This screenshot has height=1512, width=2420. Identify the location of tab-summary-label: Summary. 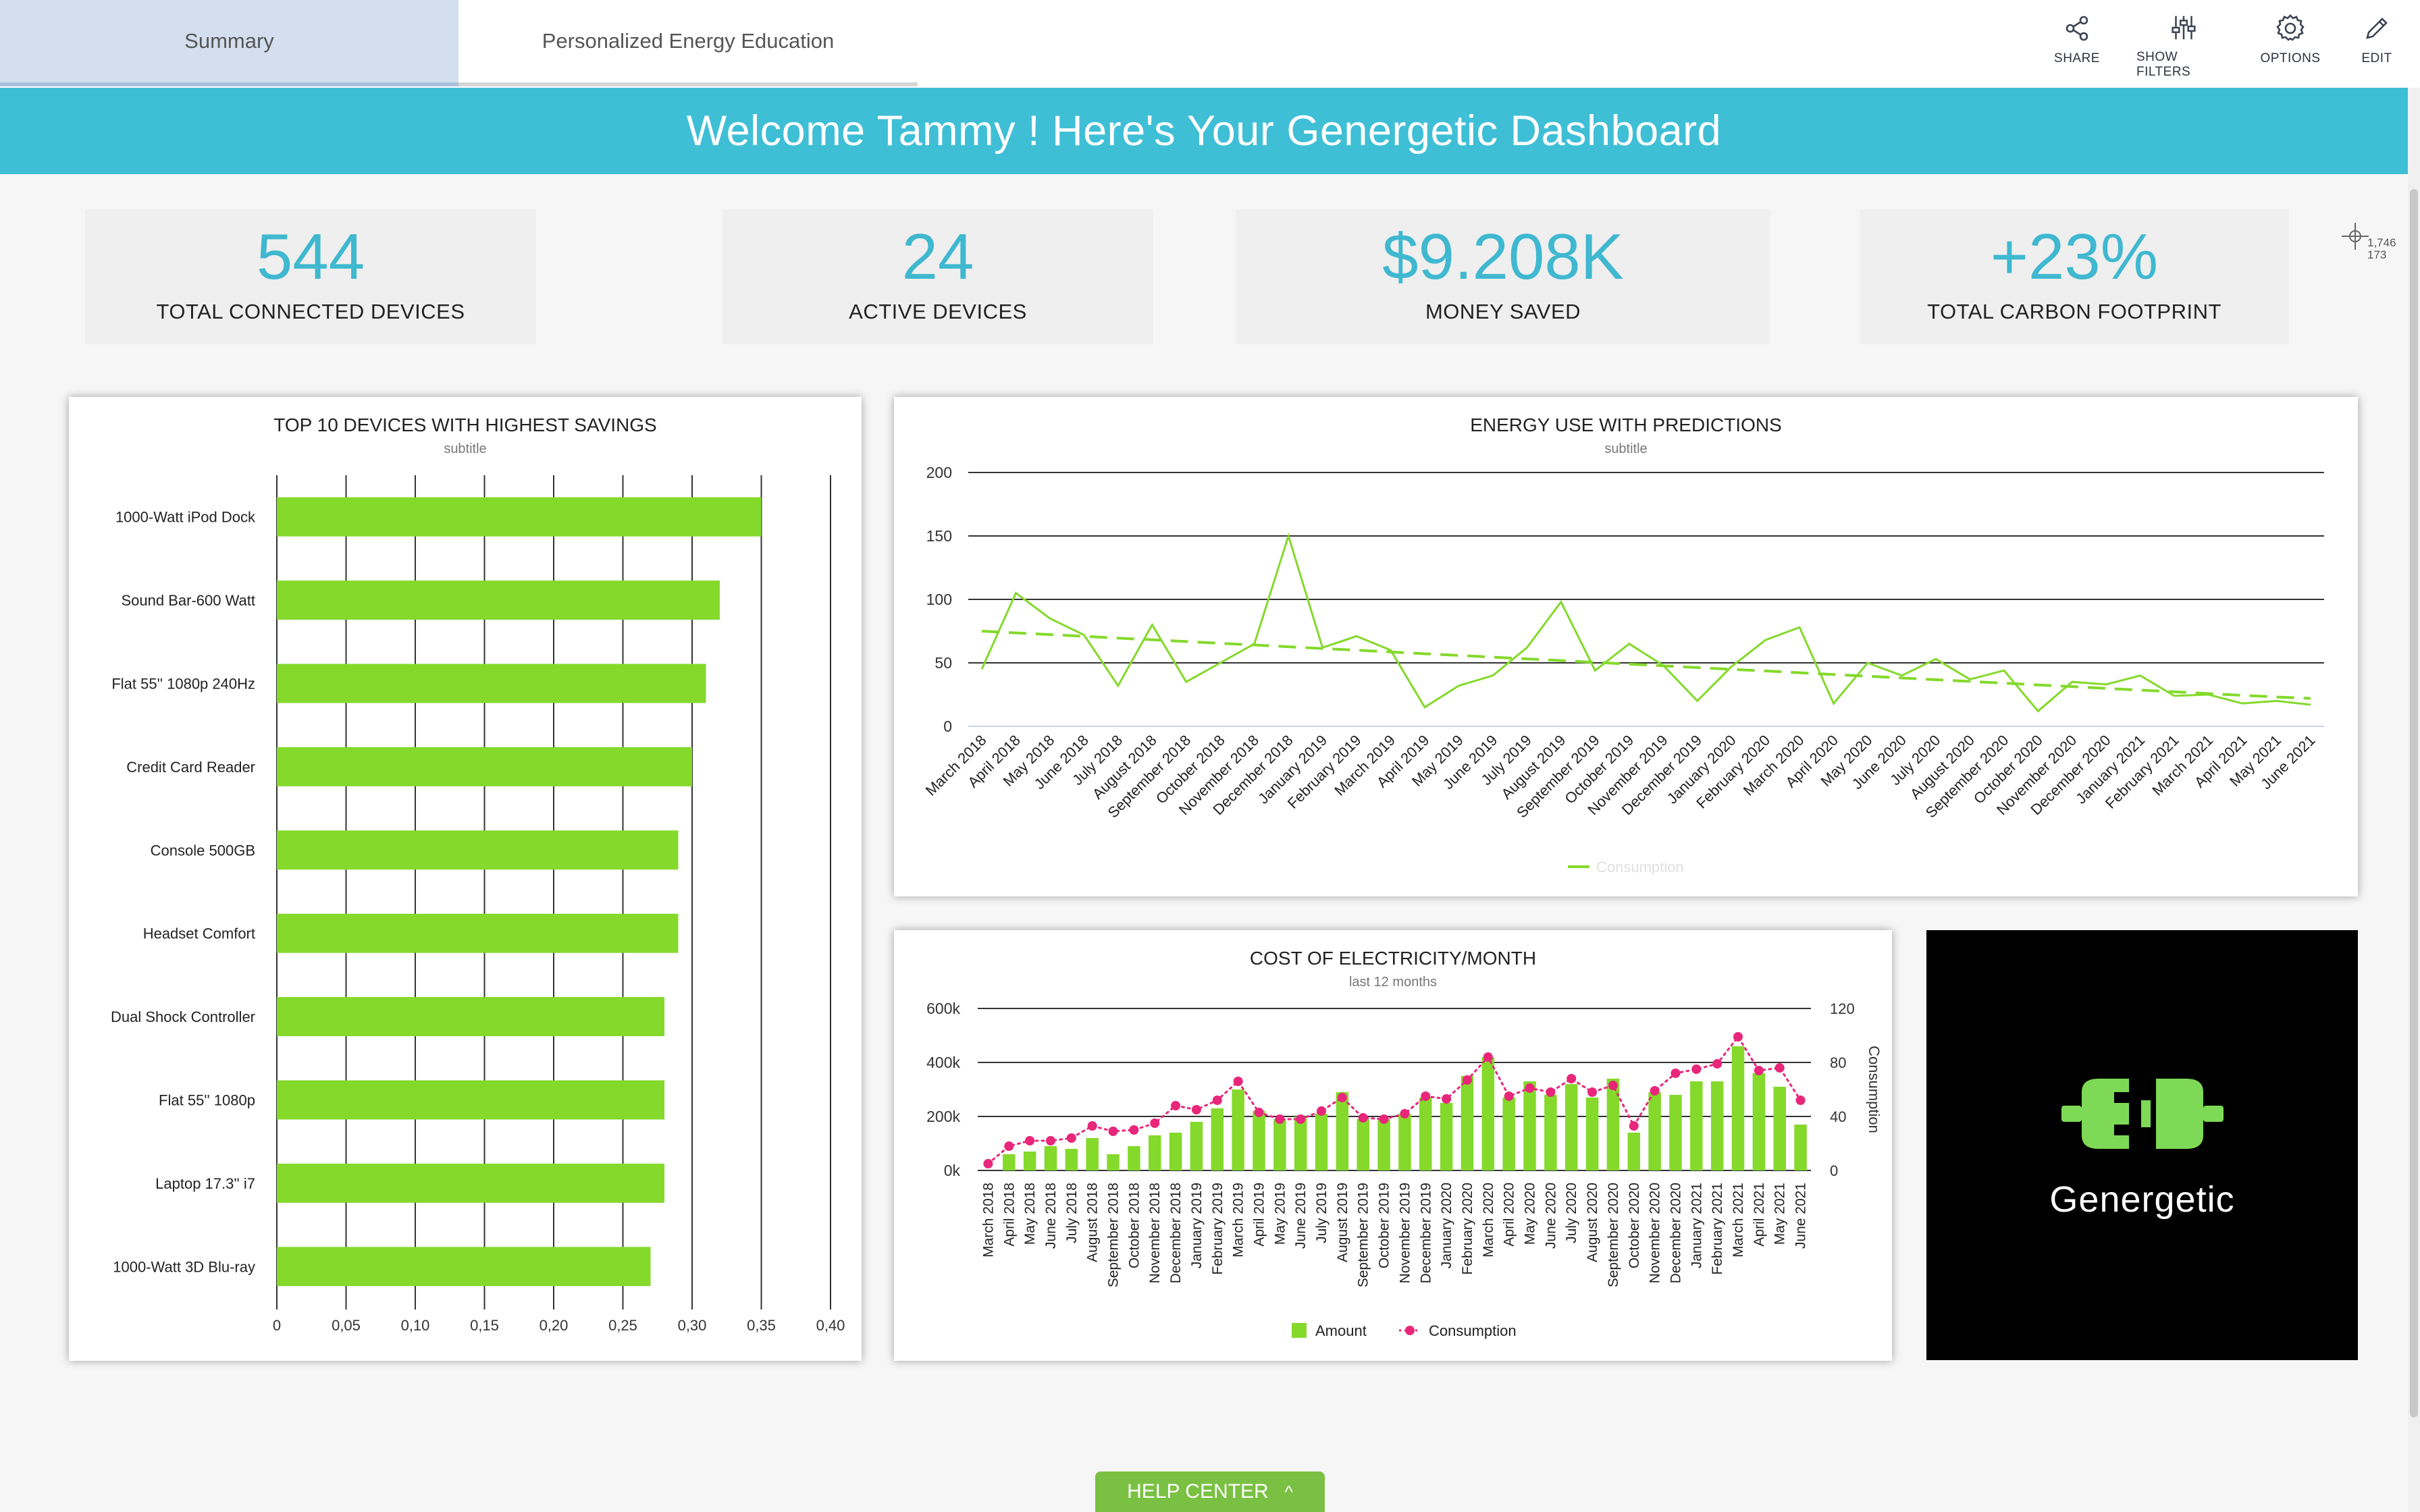
(229, 41).